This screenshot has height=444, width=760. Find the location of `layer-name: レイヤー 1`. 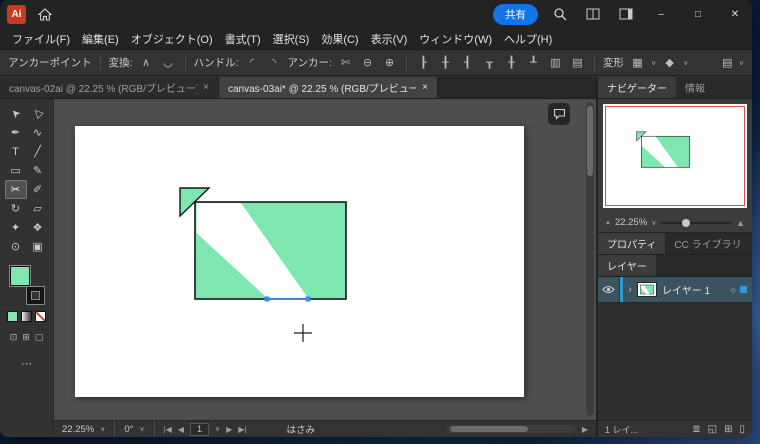

layer-name: レイヤー 1 is located at coordinates (696, 289).